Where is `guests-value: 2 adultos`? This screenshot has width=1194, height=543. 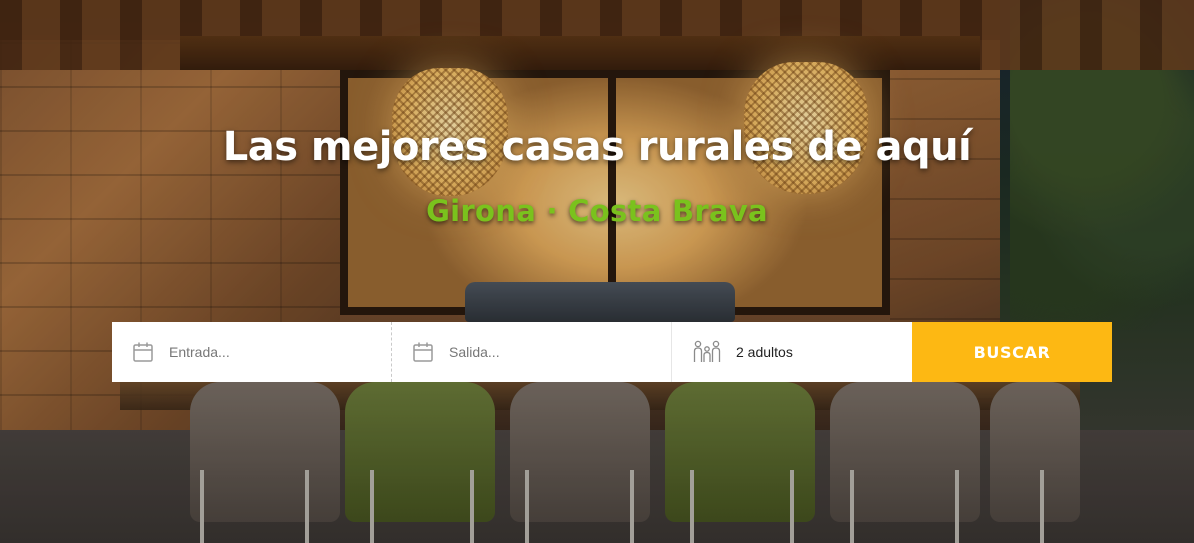 guests-value: 2 adultos is located at coordinates (764, 352).